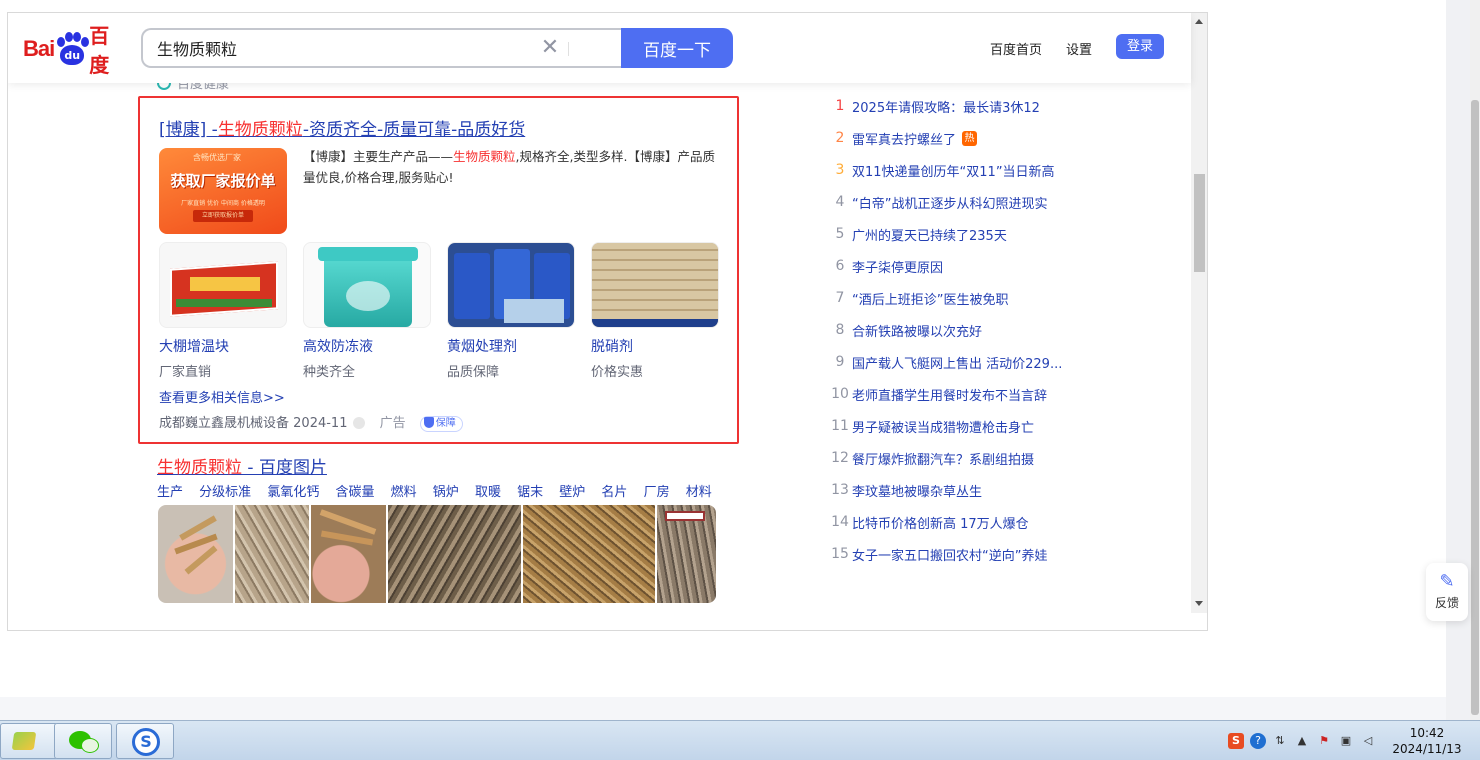 The height and width of the screenshot is (760, 1480). Describe the element at coordinates (1236, 741) in the screenshot. I see `sogou-ime-icon: S` at that location.